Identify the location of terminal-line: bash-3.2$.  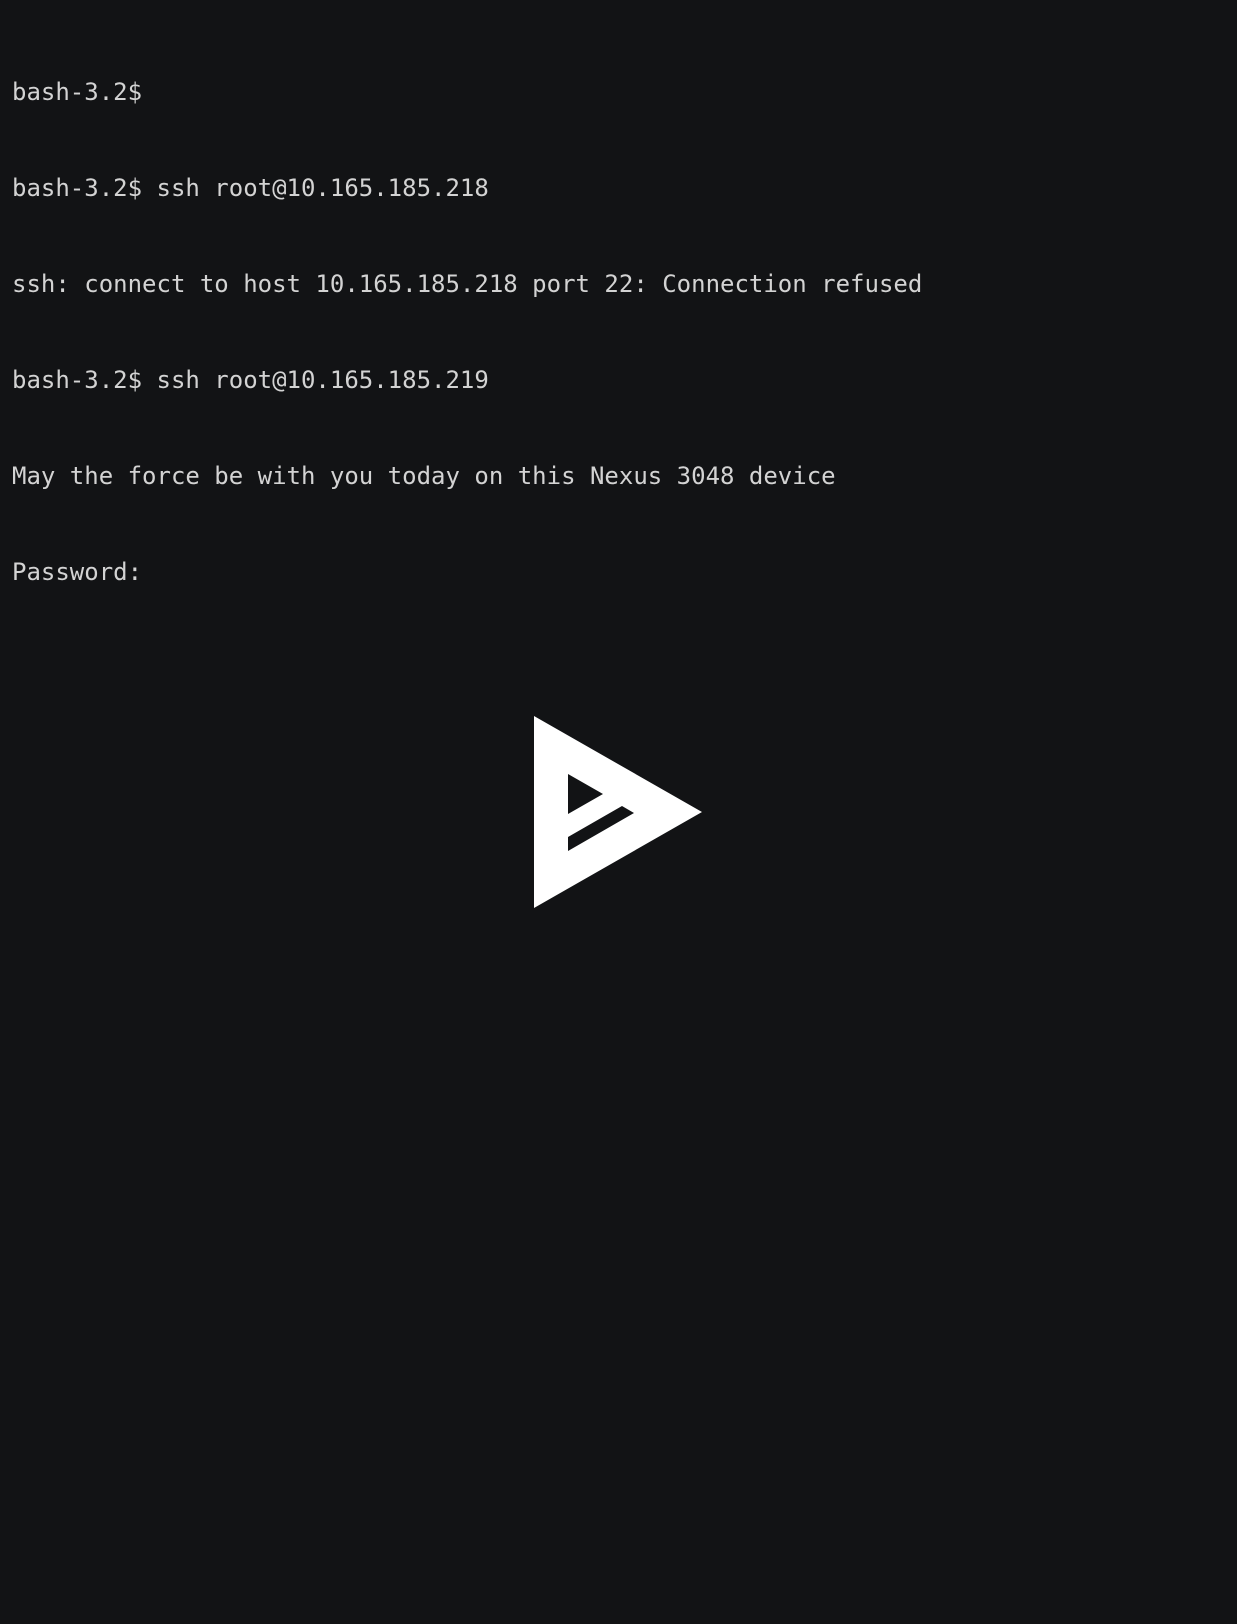
(77, 92).